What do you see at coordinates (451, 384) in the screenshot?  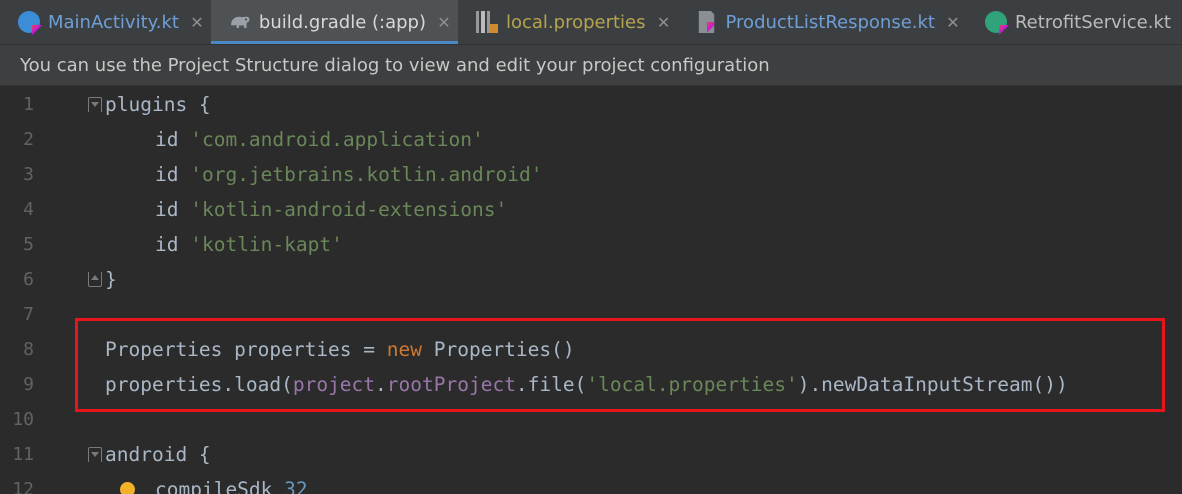 I see `property-token: rootProject` at bounding box center [451, 384].